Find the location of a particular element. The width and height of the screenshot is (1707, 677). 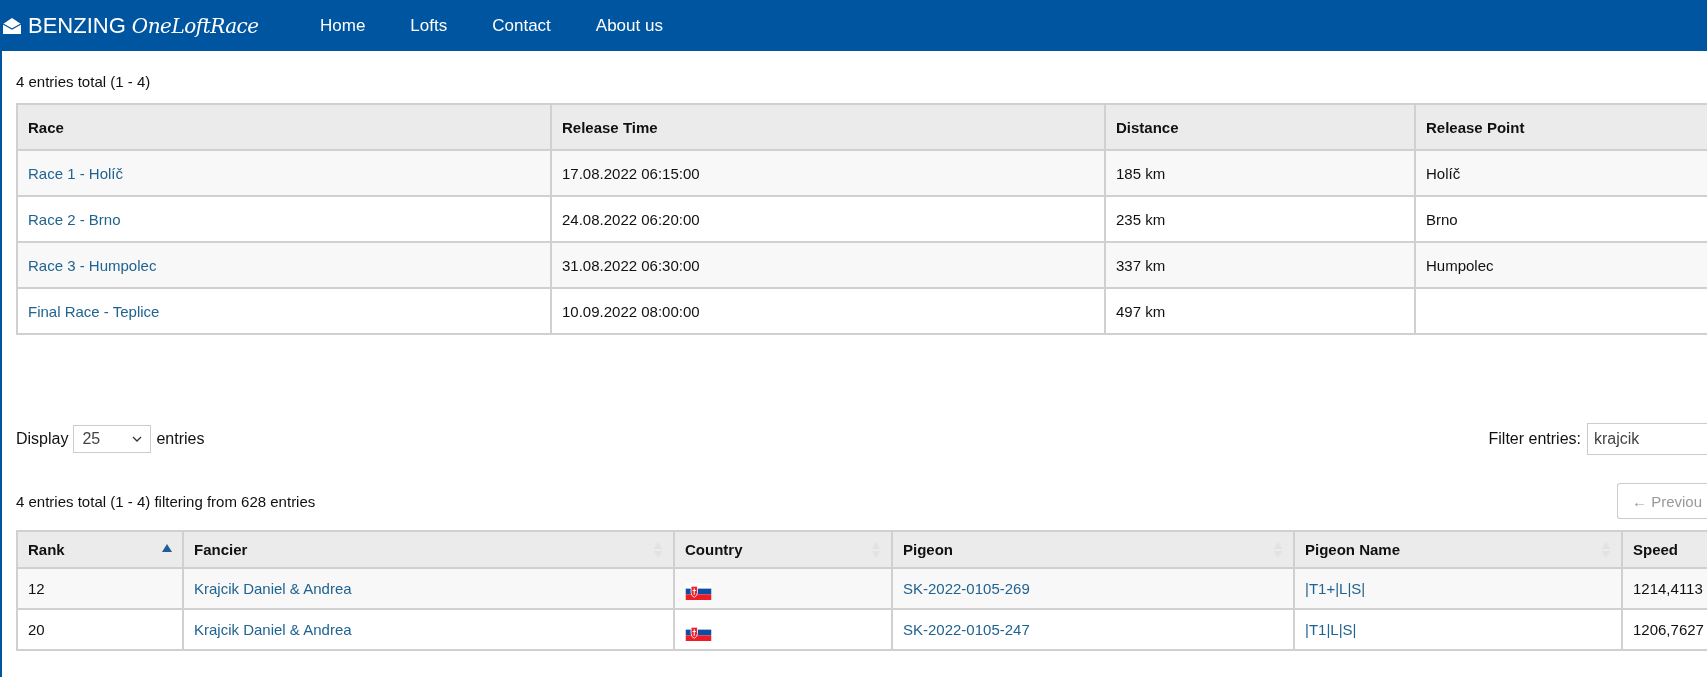

column-header: Rank is located at coordinates (100, 549).